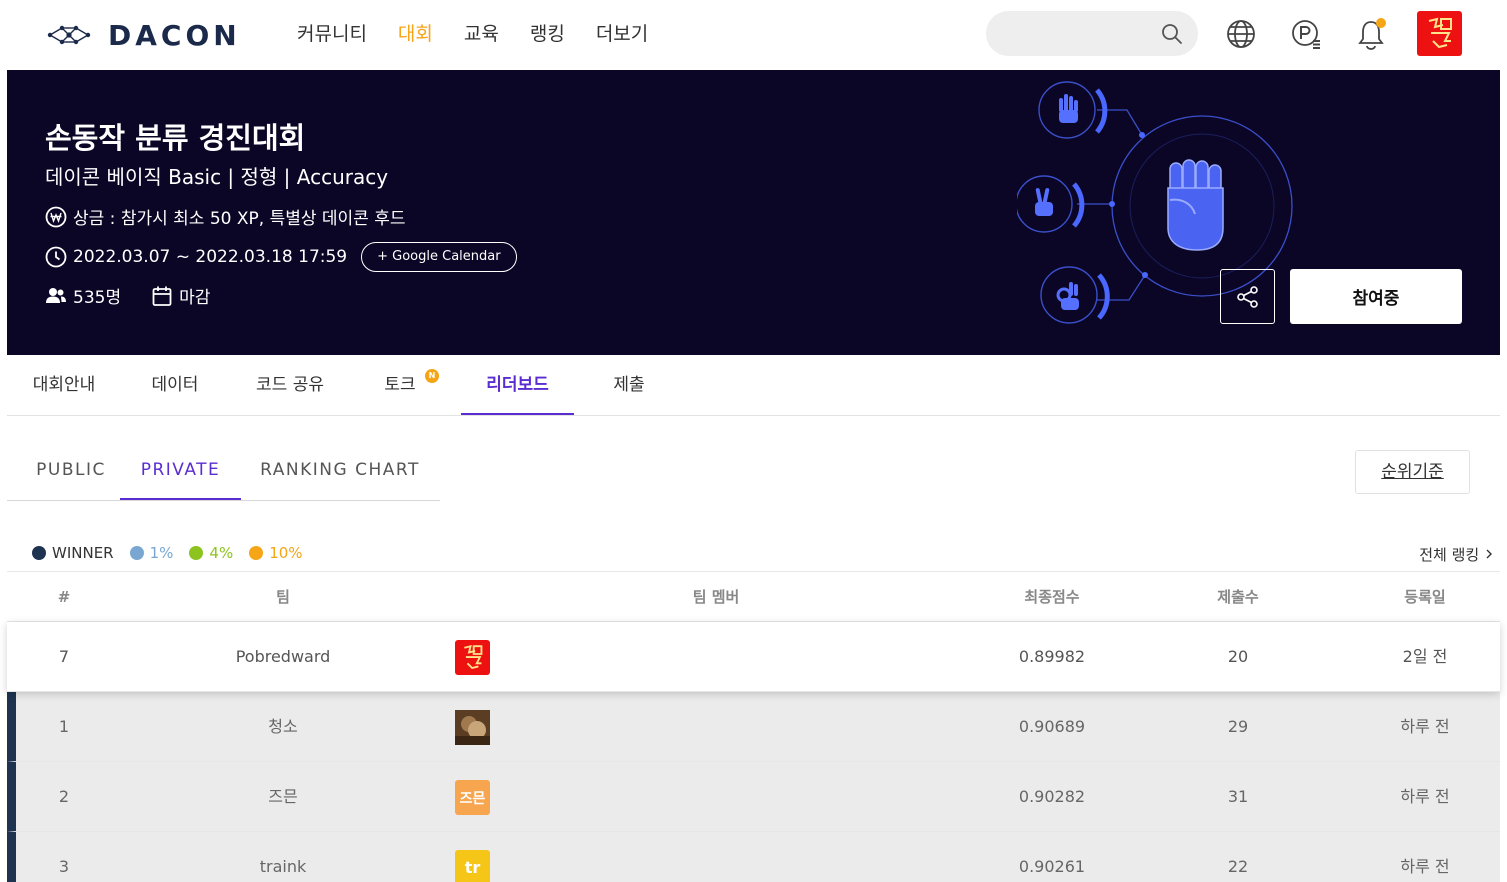 The height and width of the screenshot is (882, 1507). I want to click on leaderboard-subtabs: PUBLIC PRIVATE RANKING CHART, so click(223, 472).